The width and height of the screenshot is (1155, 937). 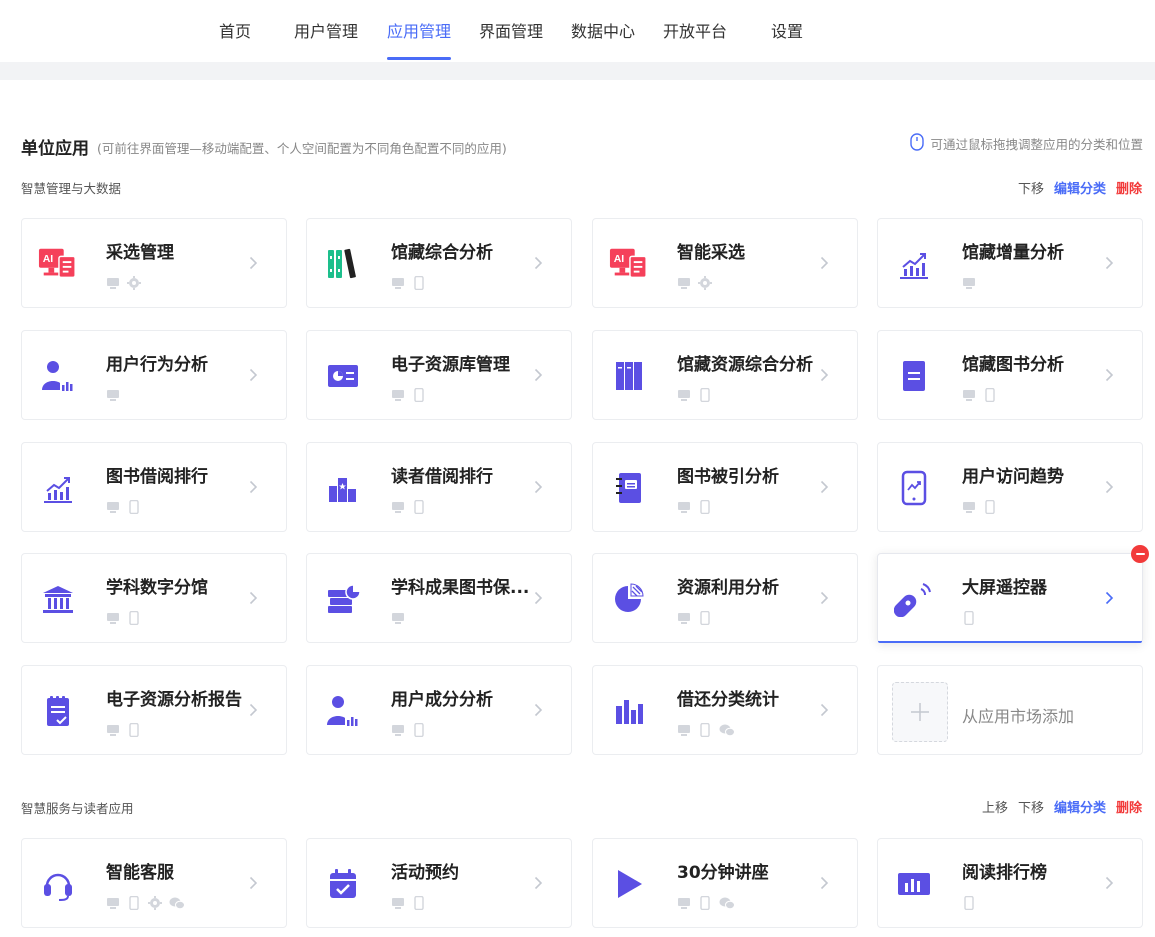 I want to click on app-card: 用户成分分析, so click(x=439, y=710).